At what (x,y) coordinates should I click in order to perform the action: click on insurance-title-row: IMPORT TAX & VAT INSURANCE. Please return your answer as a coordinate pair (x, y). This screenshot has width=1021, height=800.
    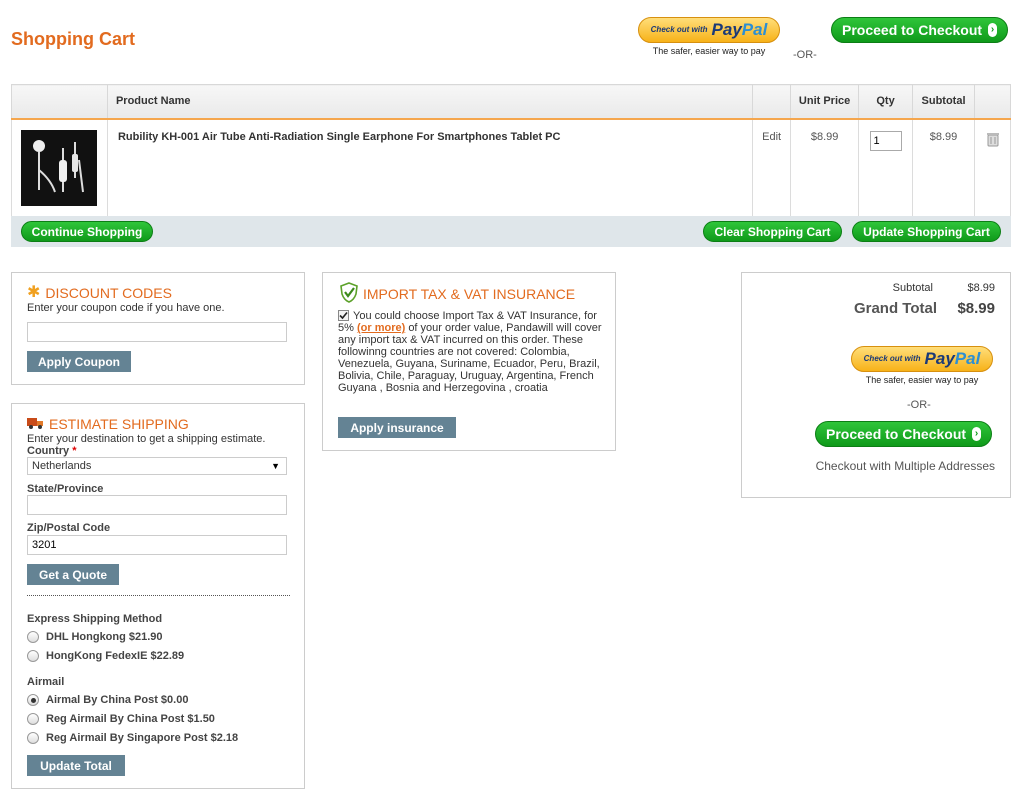
    Looking at the image, I should click on (457, 294).